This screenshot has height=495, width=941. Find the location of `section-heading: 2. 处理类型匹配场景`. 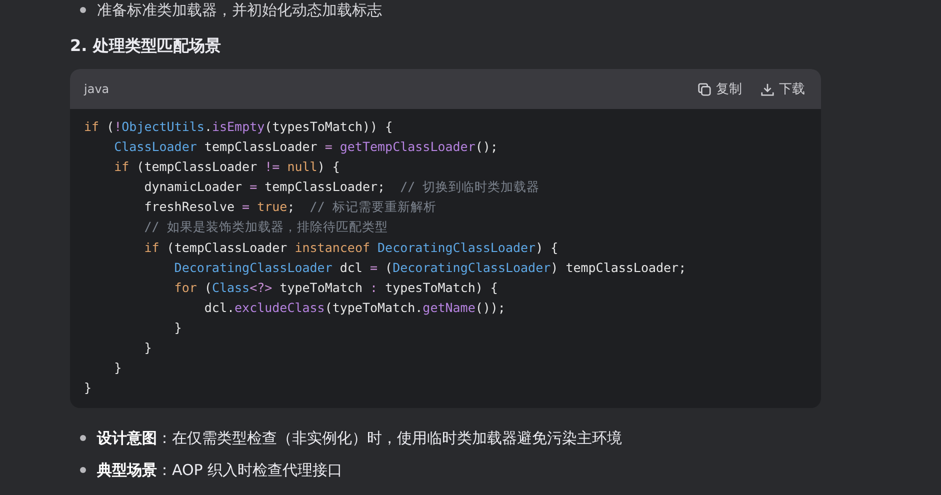

section-heading: 2. 处理类型匹配场景 is located at coordinates (146, 46).